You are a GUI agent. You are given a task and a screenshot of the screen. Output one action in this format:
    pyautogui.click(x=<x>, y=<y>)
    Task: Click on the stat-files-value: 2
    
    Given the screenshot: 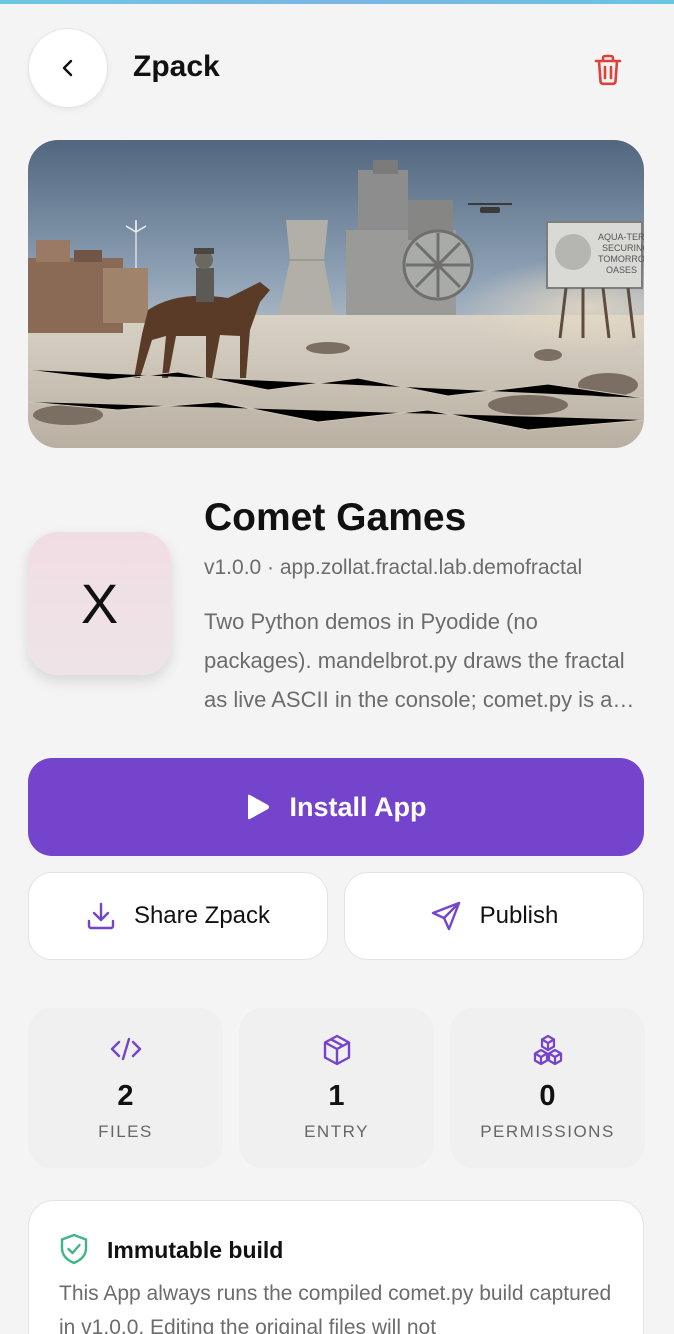 What is the action you would take?
    pyautogui.click(x=125, y=1096)
    